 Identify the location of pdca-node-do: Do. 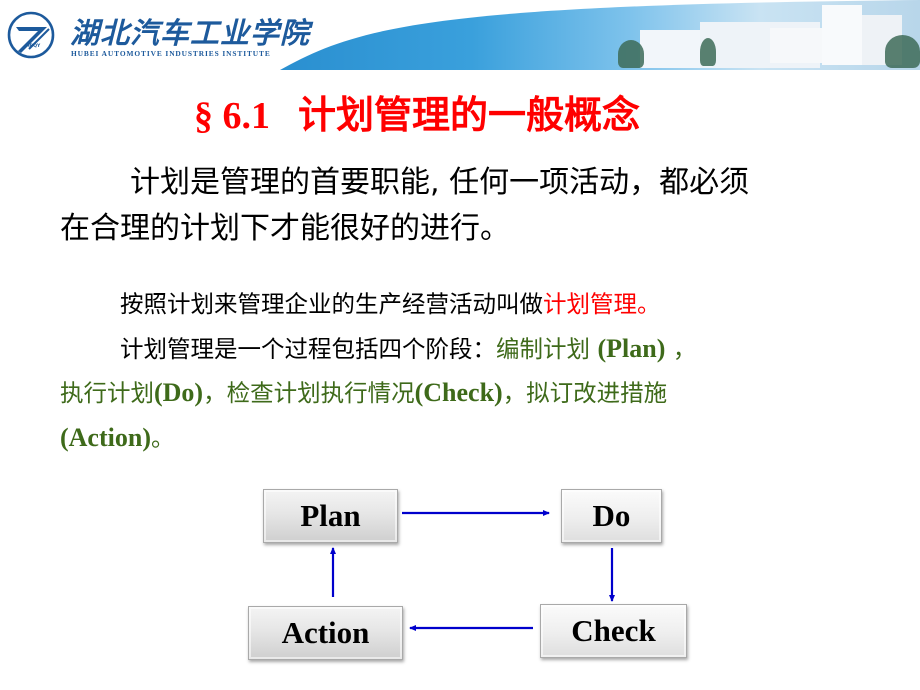
(611, 516).